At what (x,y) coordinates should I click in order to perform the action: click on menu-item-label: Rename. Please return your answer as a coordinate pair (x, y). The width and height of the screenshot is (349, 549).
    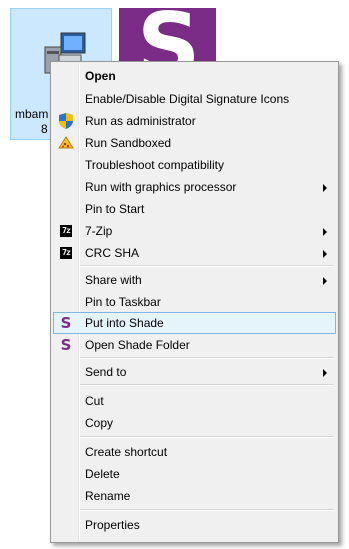
    Looking at the image, I should click on (108, 496).